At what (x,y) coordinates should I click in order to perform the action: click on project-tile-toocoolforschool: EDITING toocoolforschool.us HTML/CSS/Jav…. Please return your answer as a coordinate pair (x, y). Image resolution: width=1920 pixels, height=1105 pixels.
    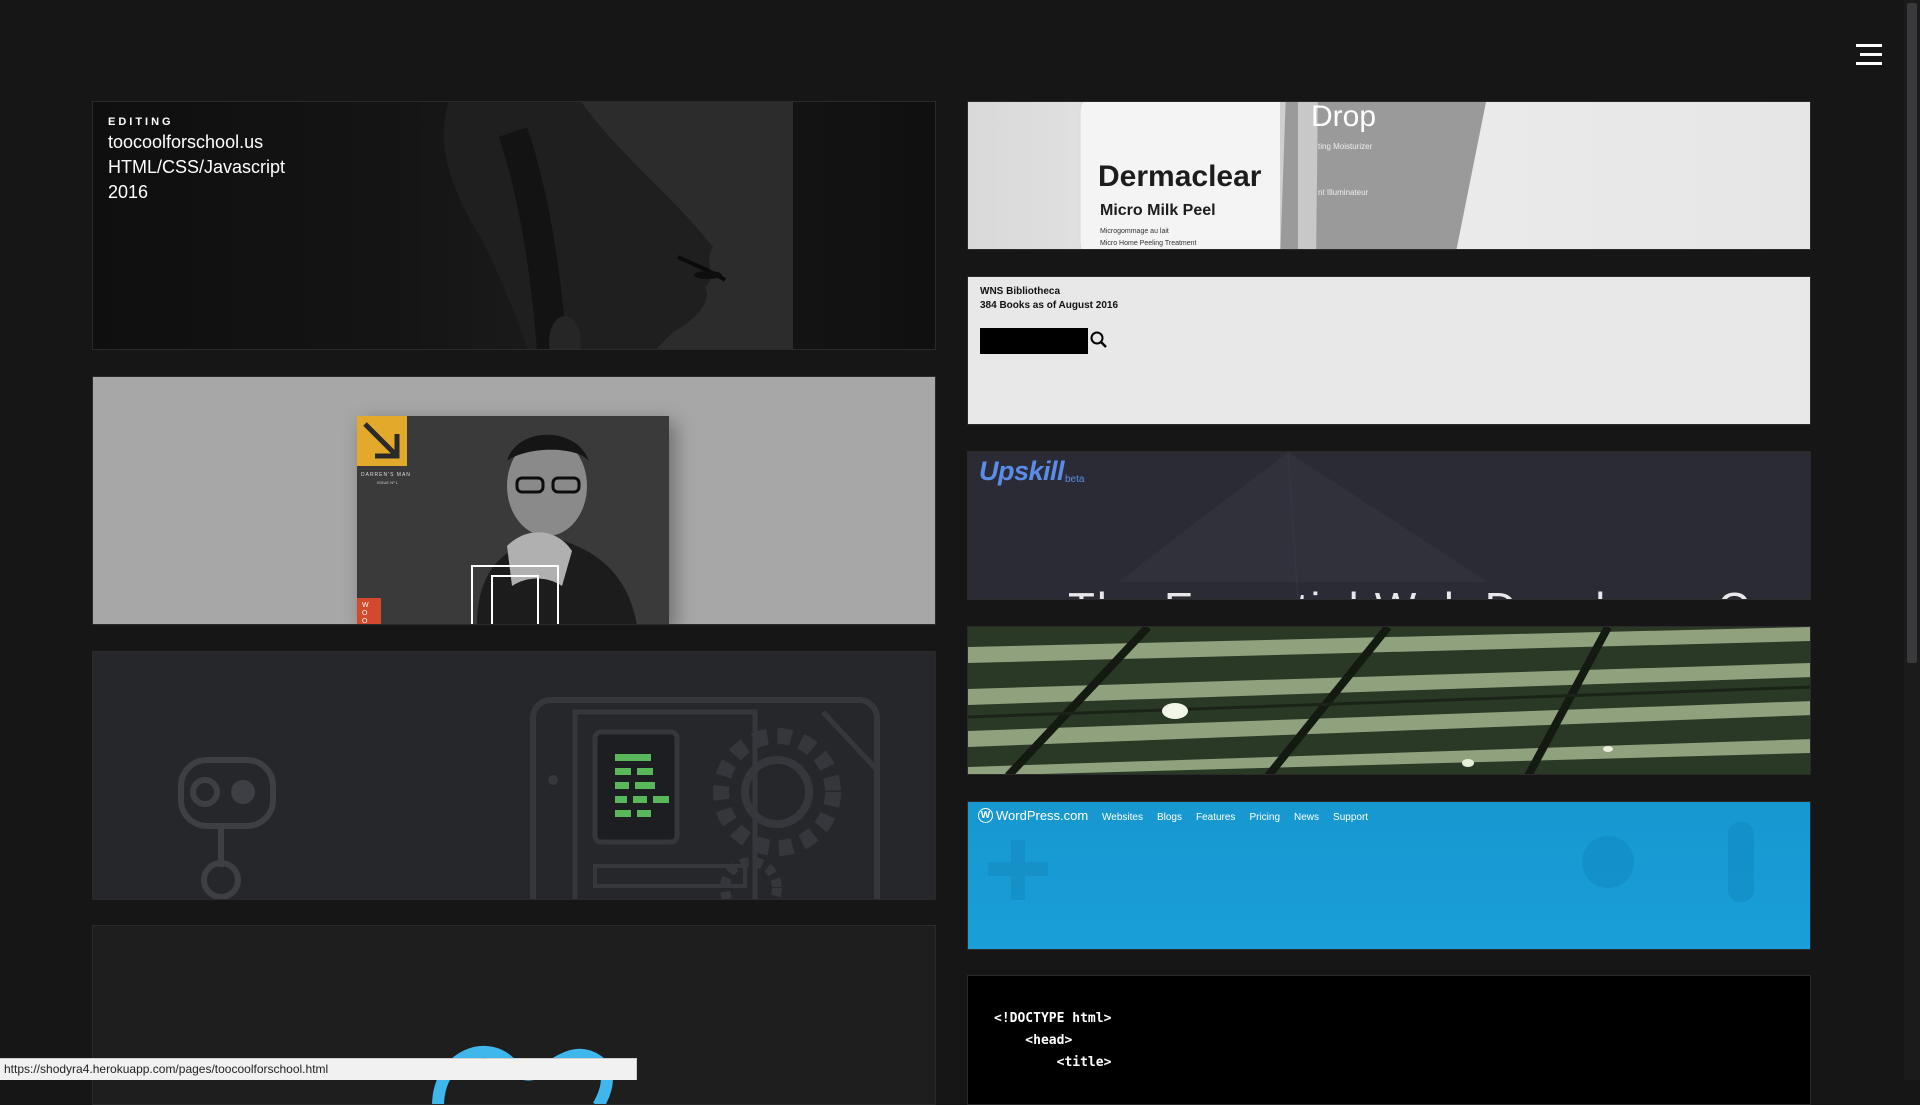
    Looking at the image, I should click on (514, 225).